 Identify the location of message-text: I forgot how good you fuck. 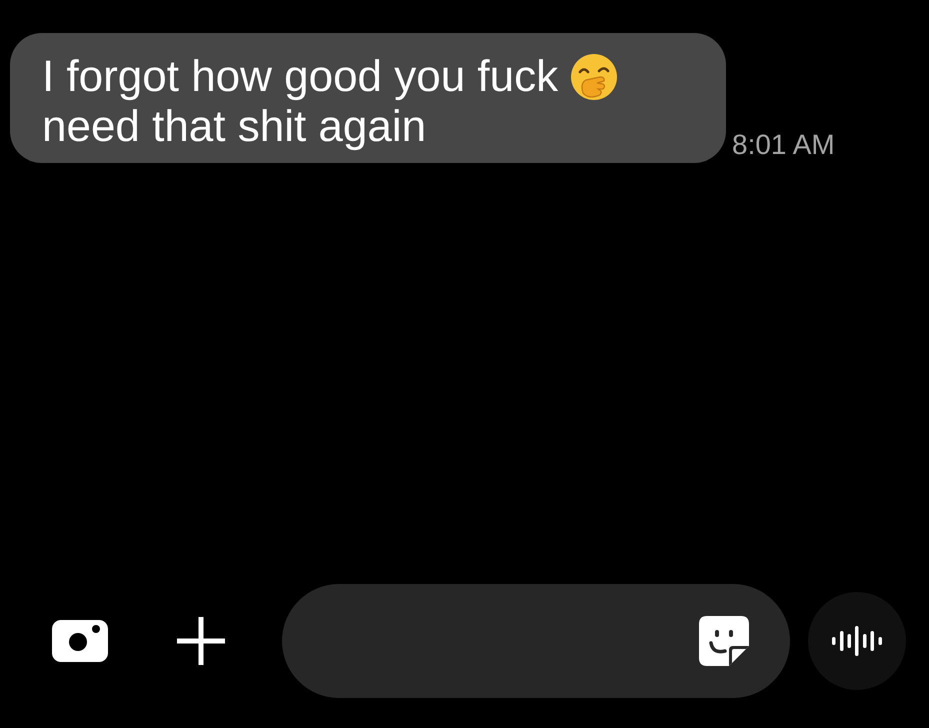
(300, 77).